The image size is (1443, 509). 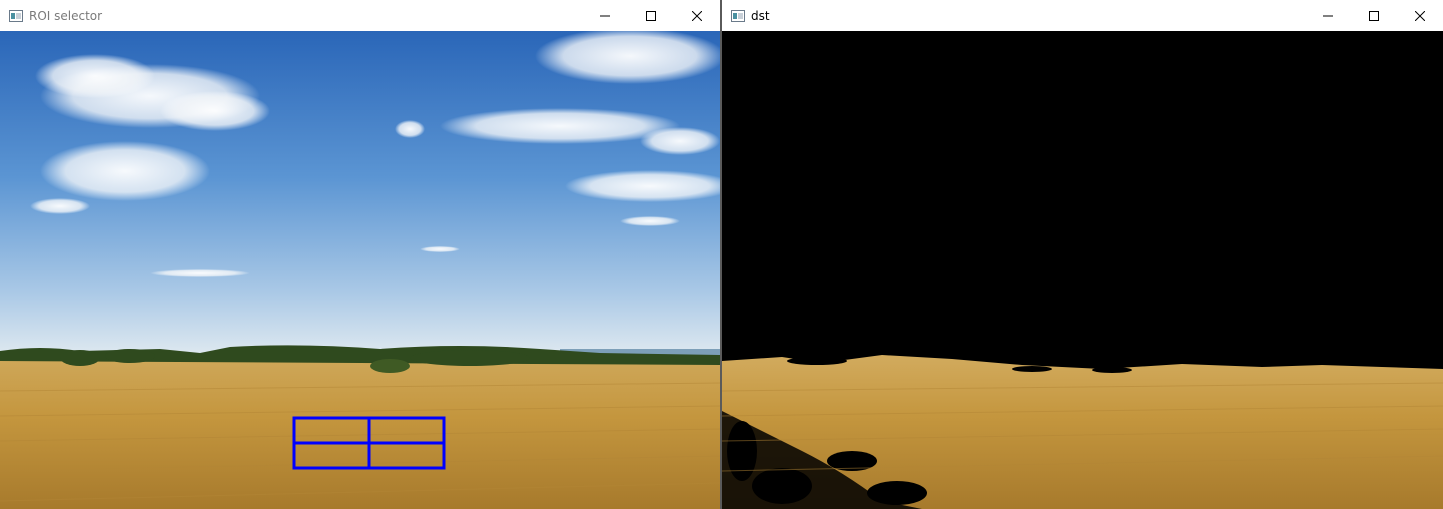 I want to click on window-title: ROI selector, so click(x=66, y=15).